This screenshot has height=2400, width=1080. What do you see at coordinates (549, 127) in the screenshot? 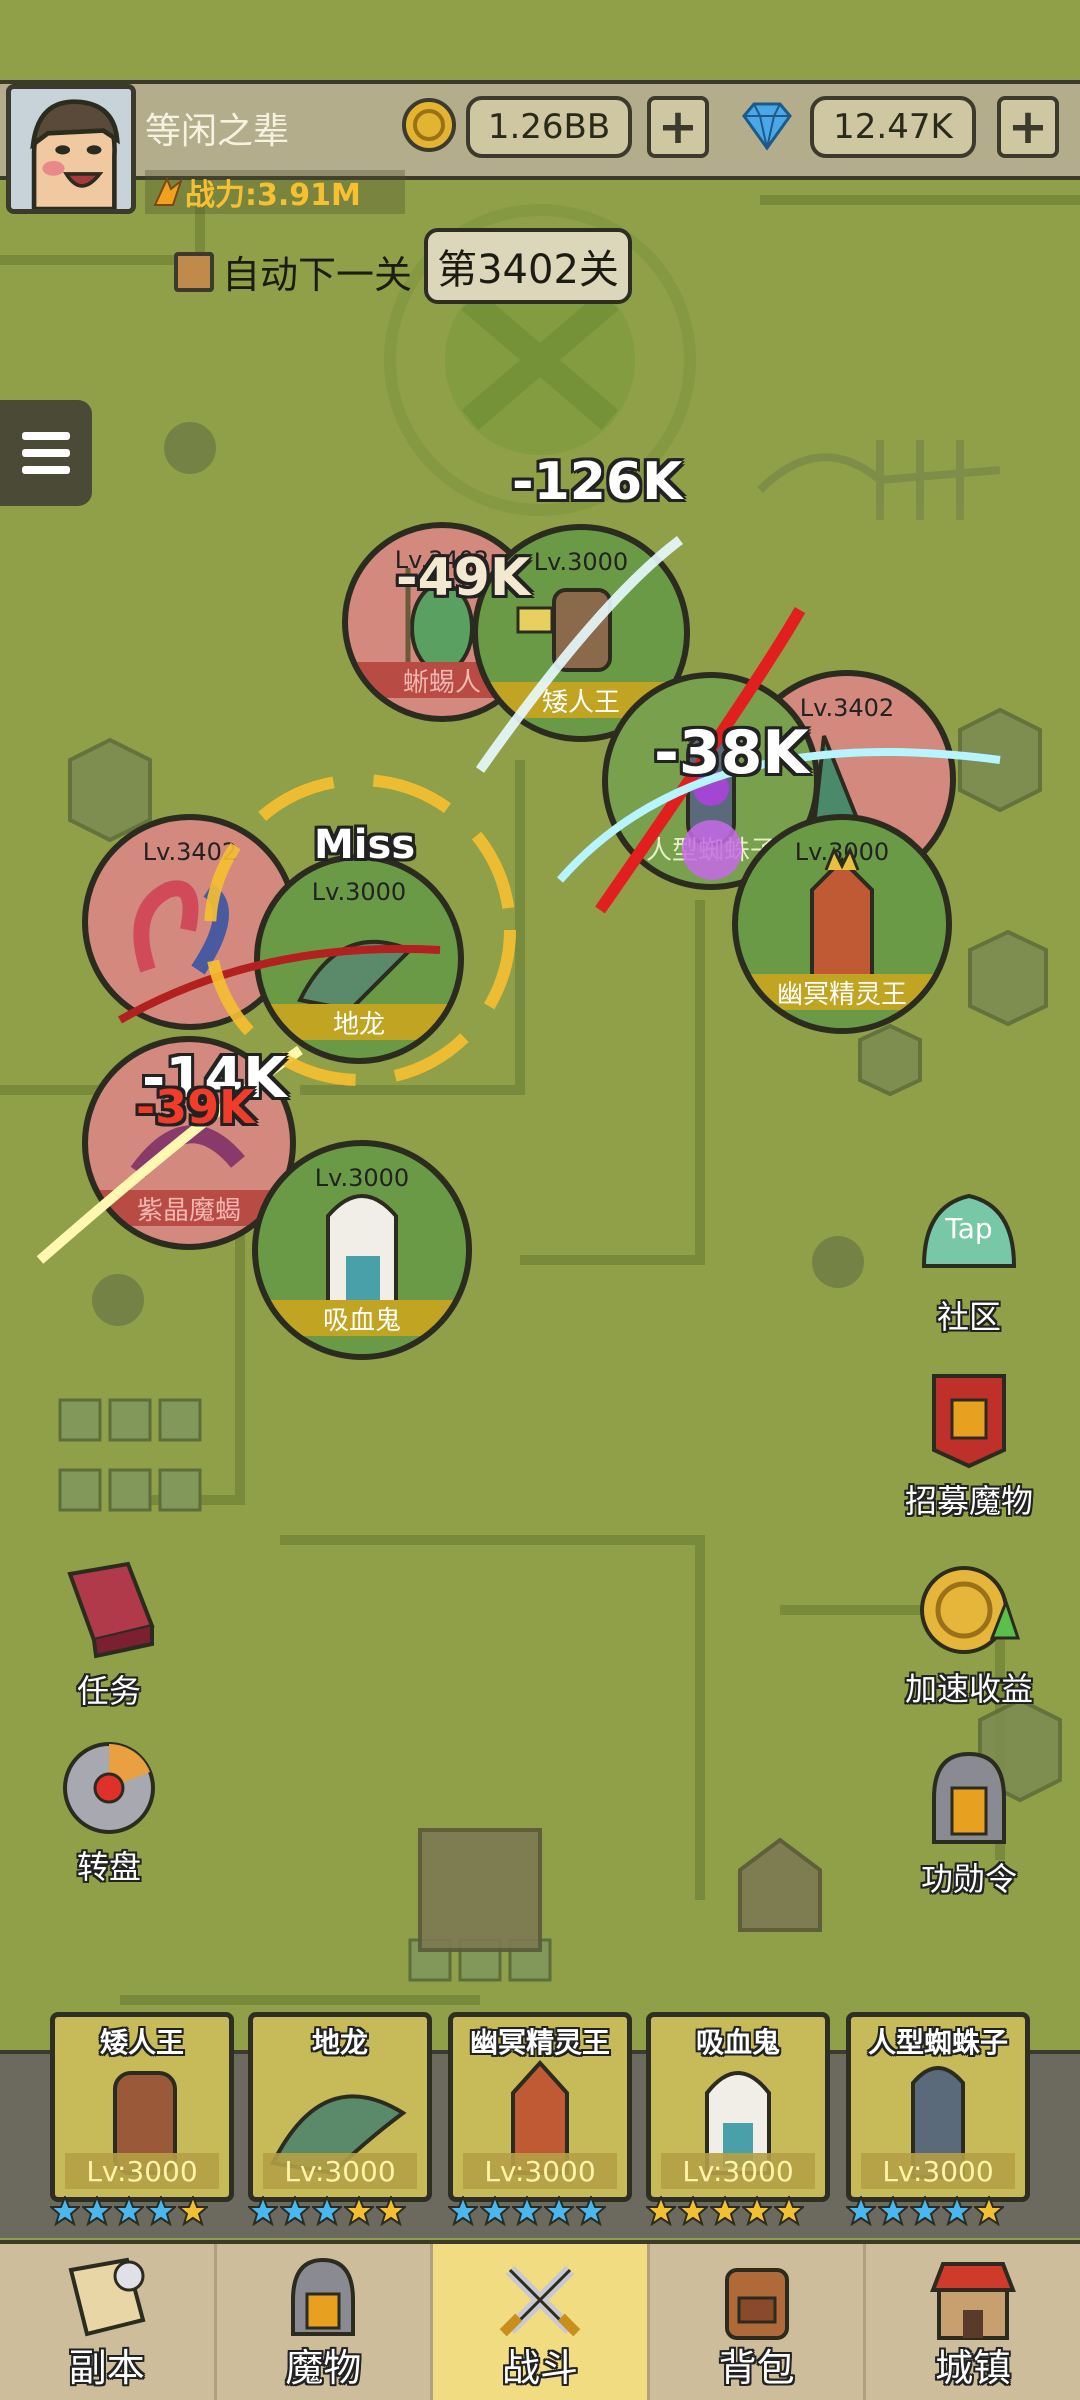
I see `gold-amount: 1.26BB` at bounding box center [549, 127].